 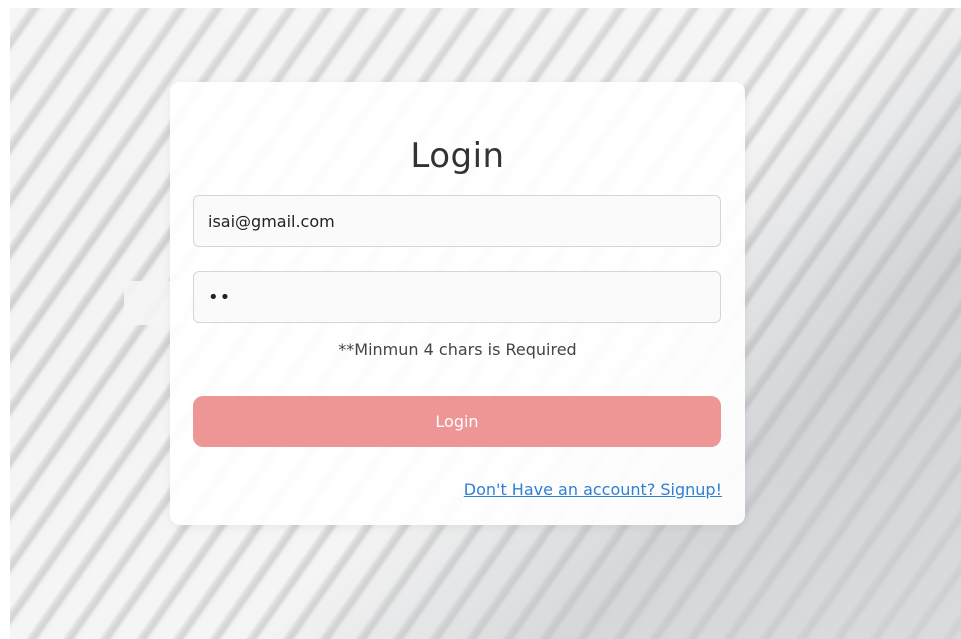 I want to click on login-title: Login, so click(x=457, y=156).